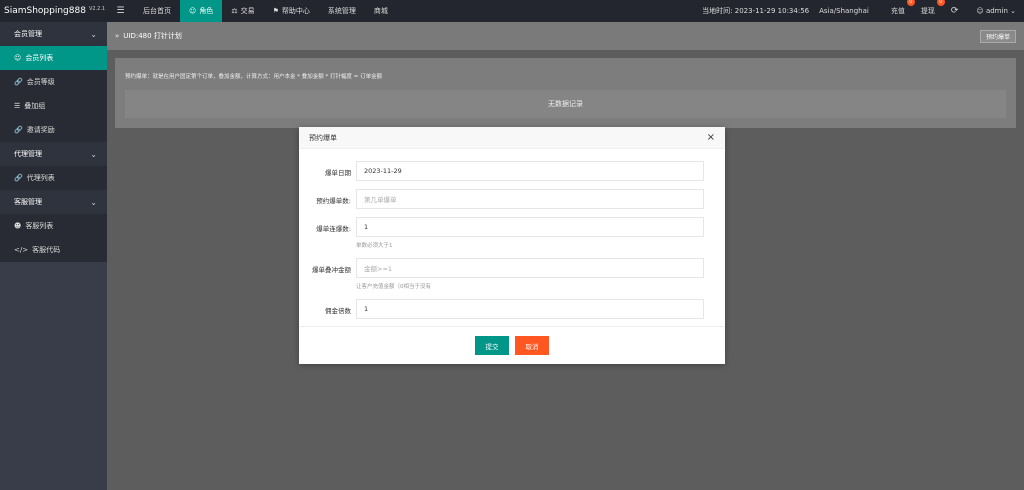  I want to click on recharge-badge: 0, so click(910, 3).